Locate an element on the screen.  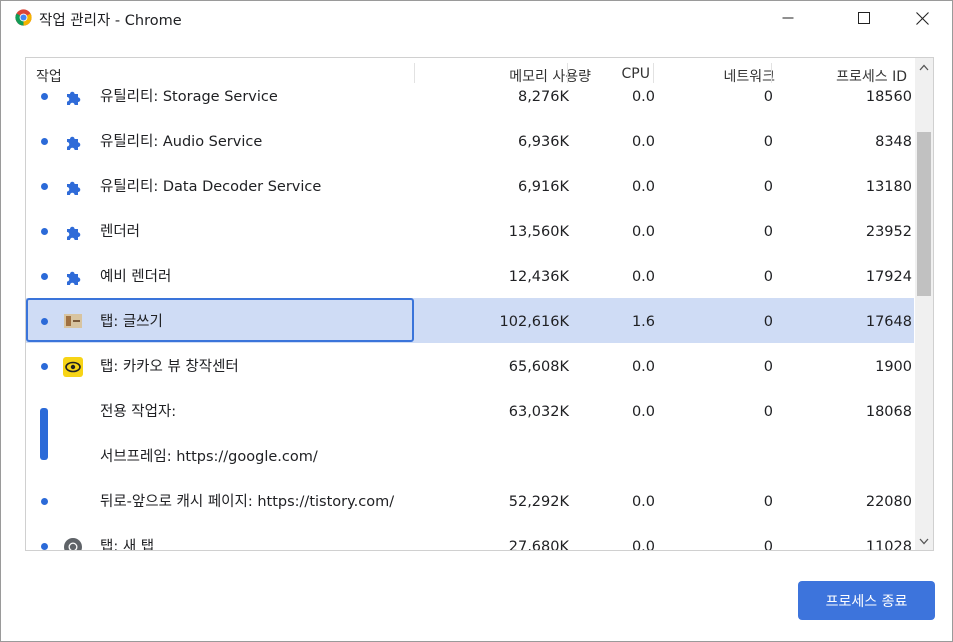
minimize-button is located at coordinates (788, 18).